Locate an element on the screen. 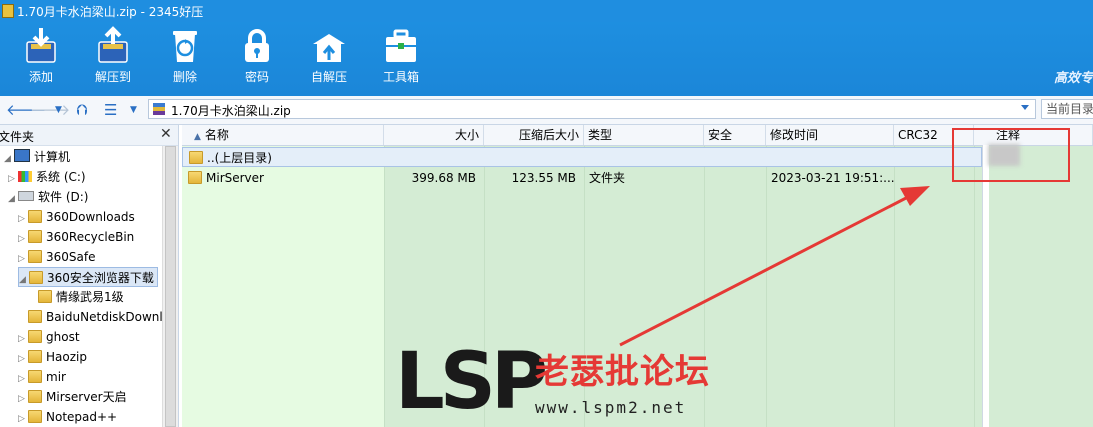 The height and width of the screenshot is (427, 1093). tree-item-folder: ▷ 360RecycleBin is located at coordinates (76, 237).